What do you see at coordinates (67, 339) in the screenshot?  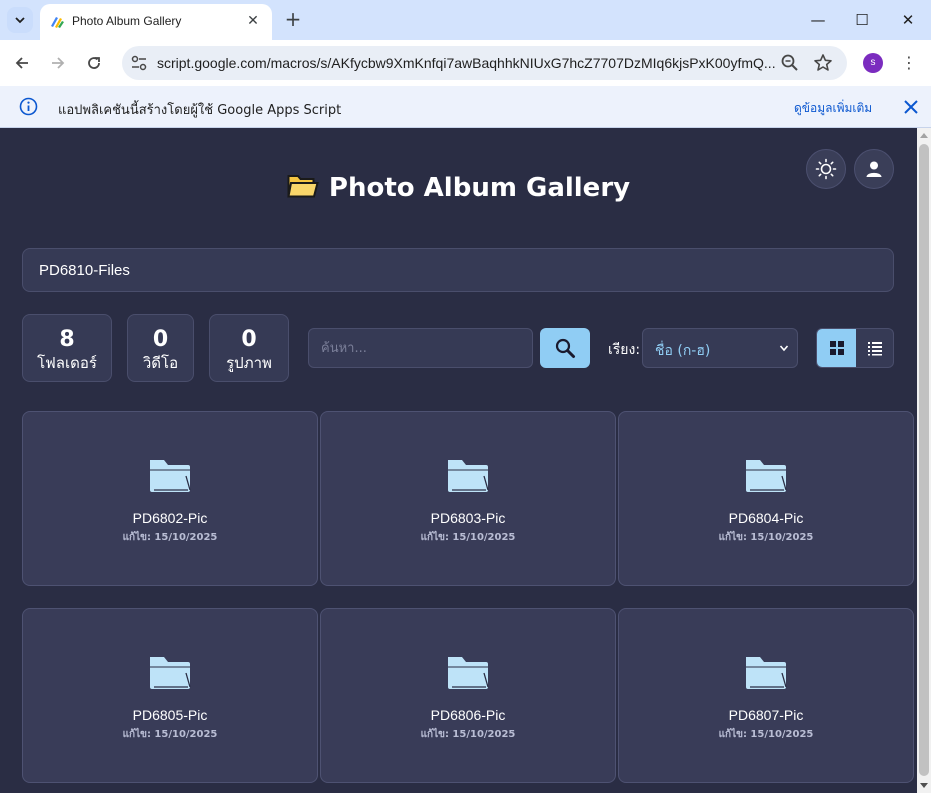 I see `stat-folders-count: 8` at bounding box center [67, 339].